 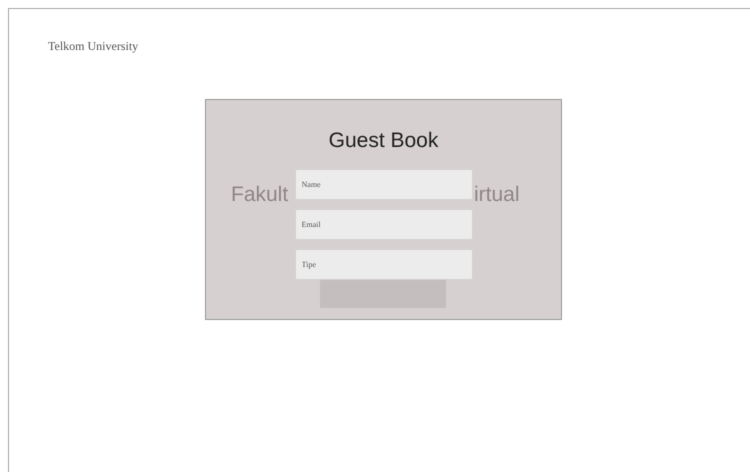 I want to click on backdrop-text: Fakult, so click(x=259, y=194).